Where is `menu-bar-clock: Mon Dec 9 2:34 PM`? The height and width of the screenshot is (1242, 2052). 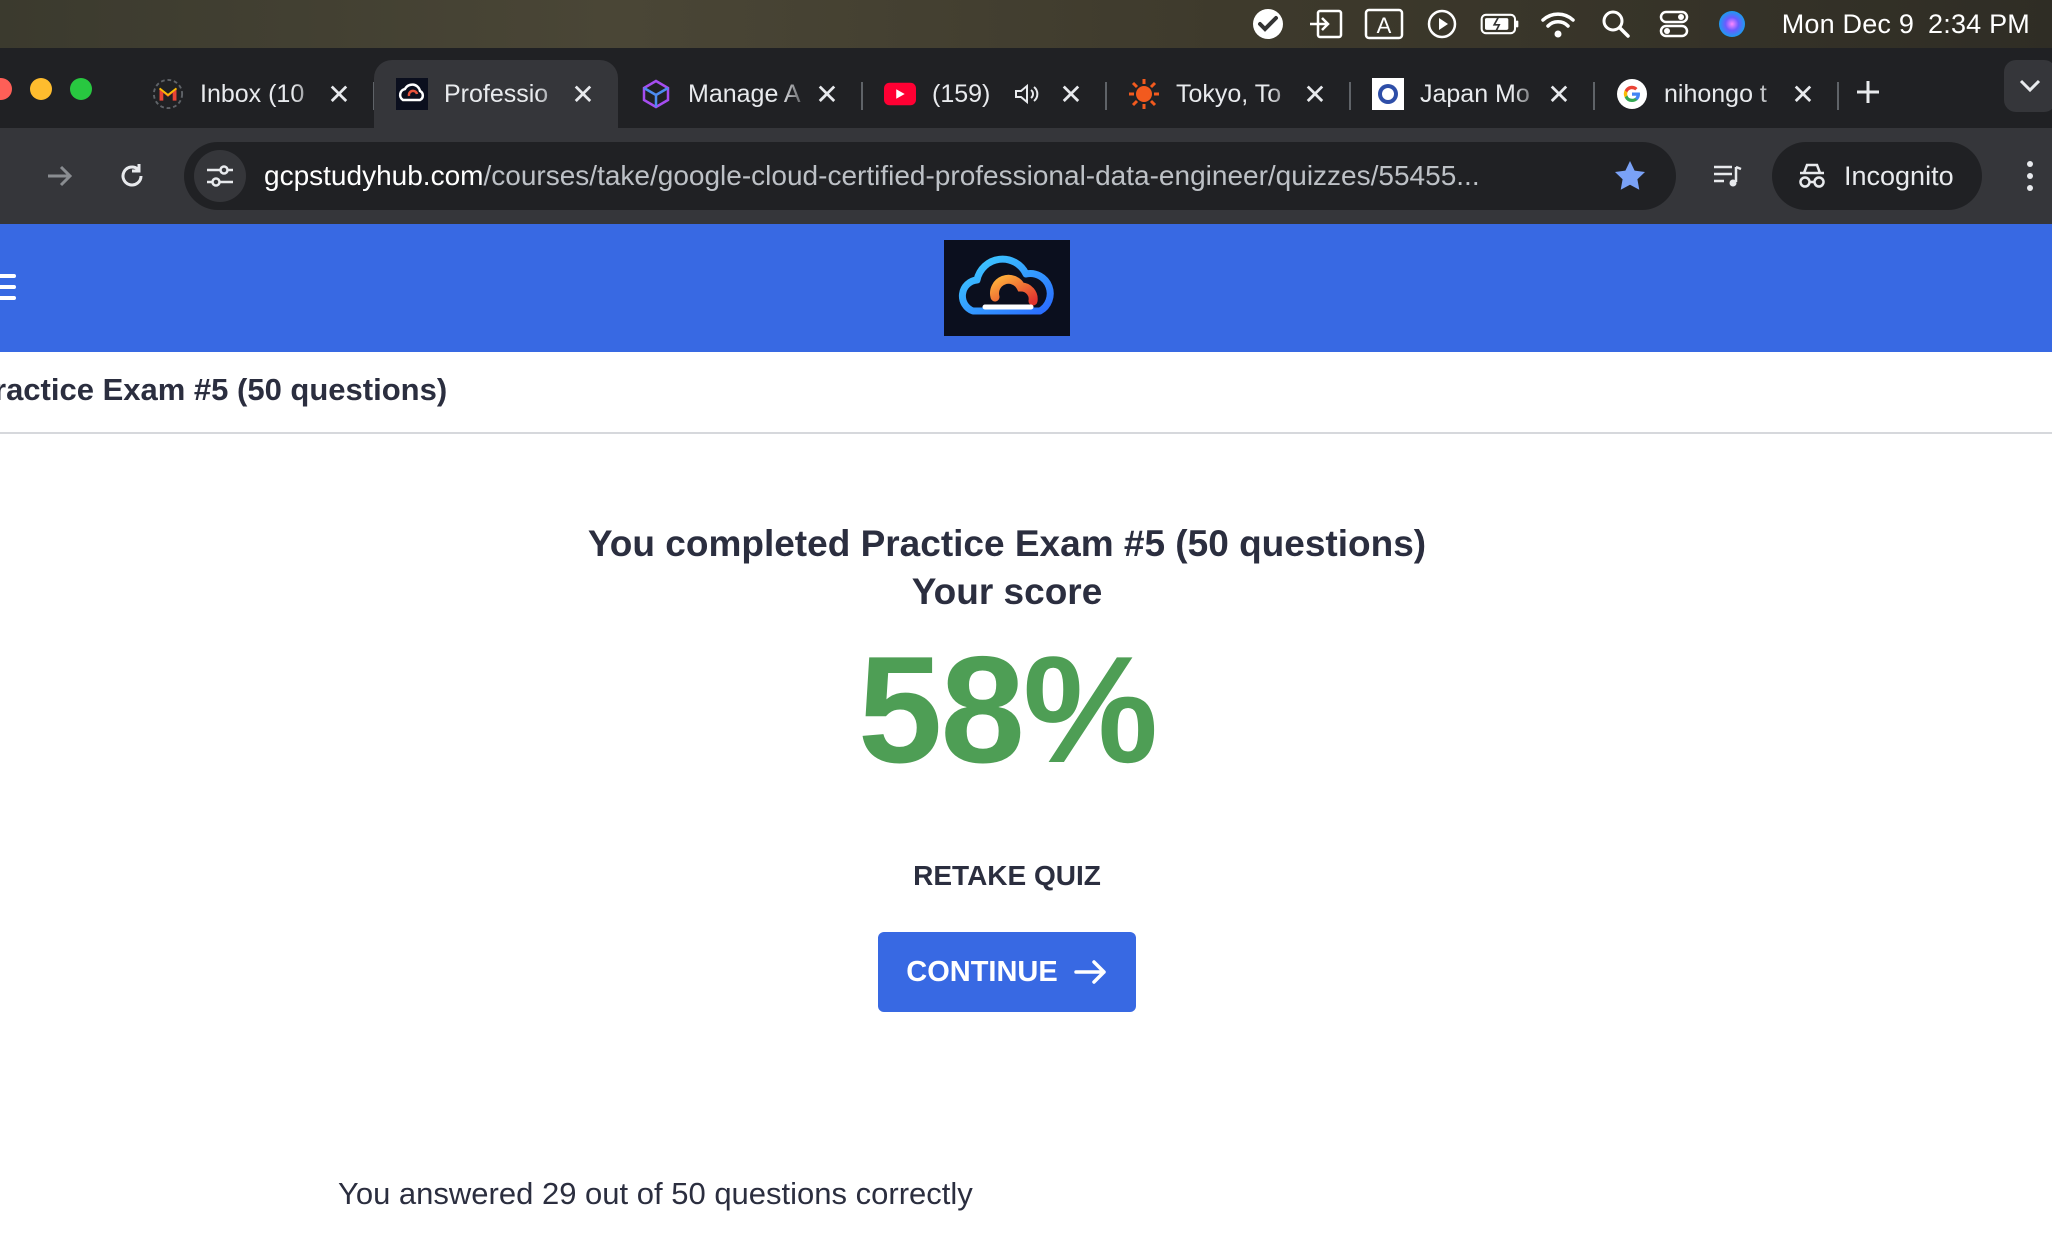
menu-bar-clock: Mon Dec 9 2:34 PM is located at coordinates (1906, 24).